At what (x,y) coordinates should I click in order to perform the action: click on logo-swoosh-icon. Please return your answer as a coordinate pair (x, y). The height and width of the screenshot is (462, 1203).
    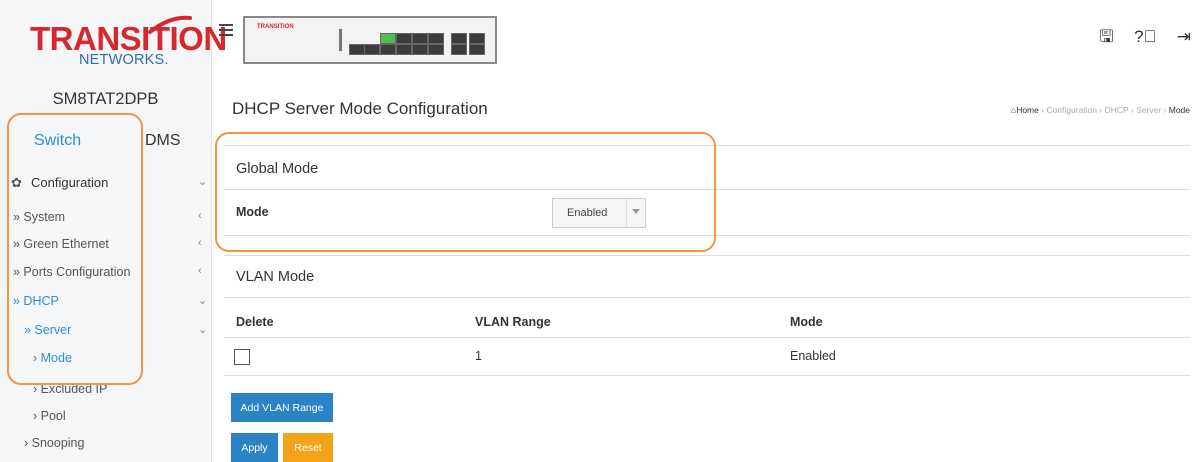
    Looking at the image, I should click on (170, 24).